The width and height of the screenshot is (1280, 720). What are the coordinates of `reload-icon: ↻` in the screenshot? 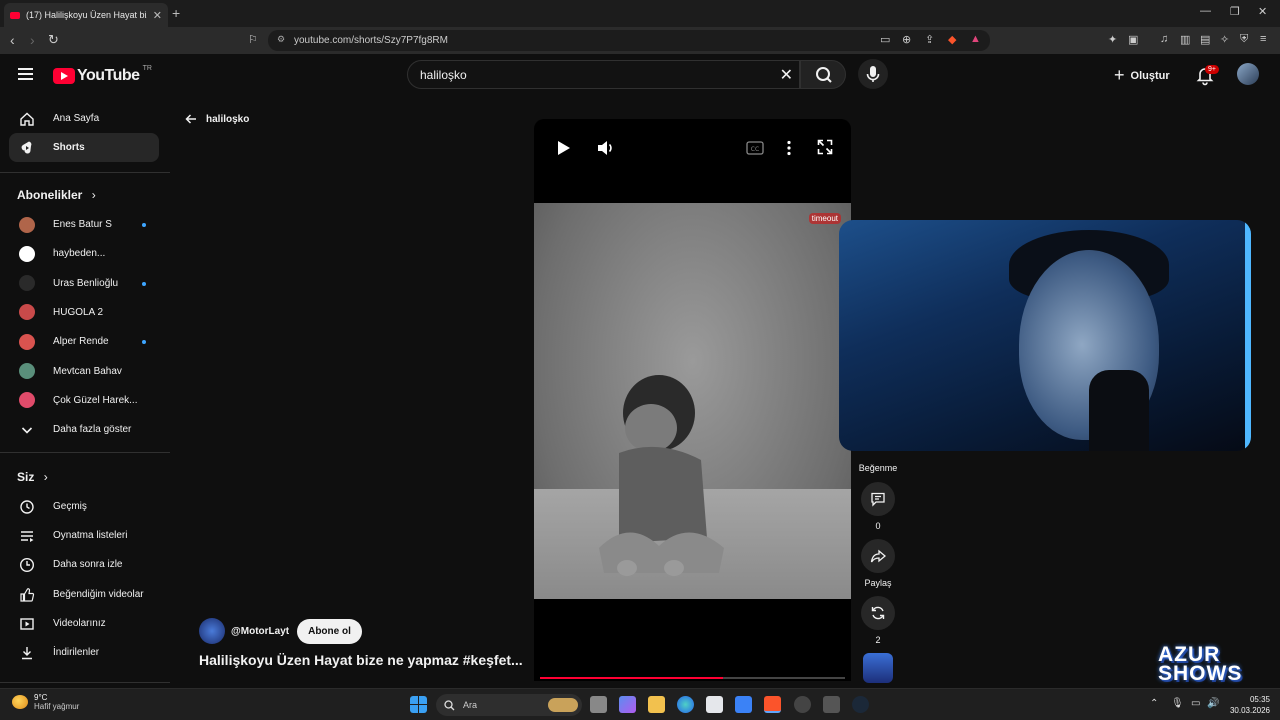 It's located at (53, 40).